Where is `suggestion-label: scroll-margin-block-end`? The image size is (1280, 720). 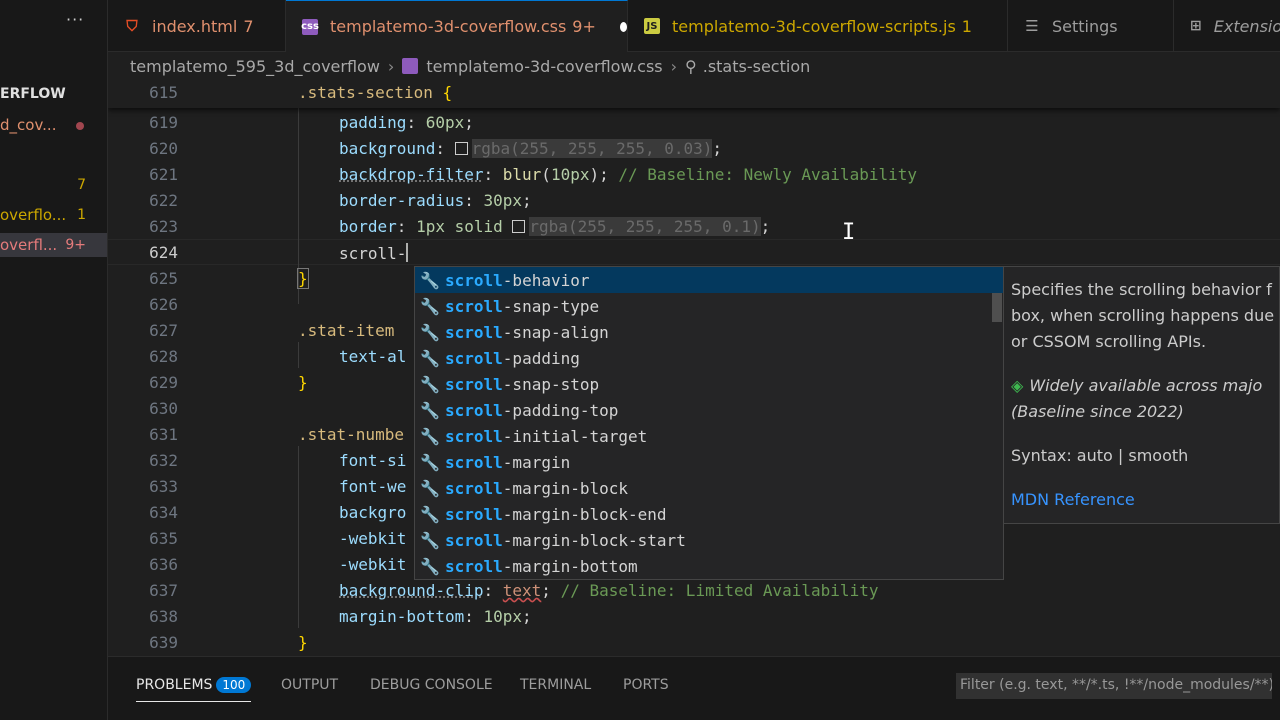 suggestion-label: scroll-margin-block-end is located at coordinates (556, 514).